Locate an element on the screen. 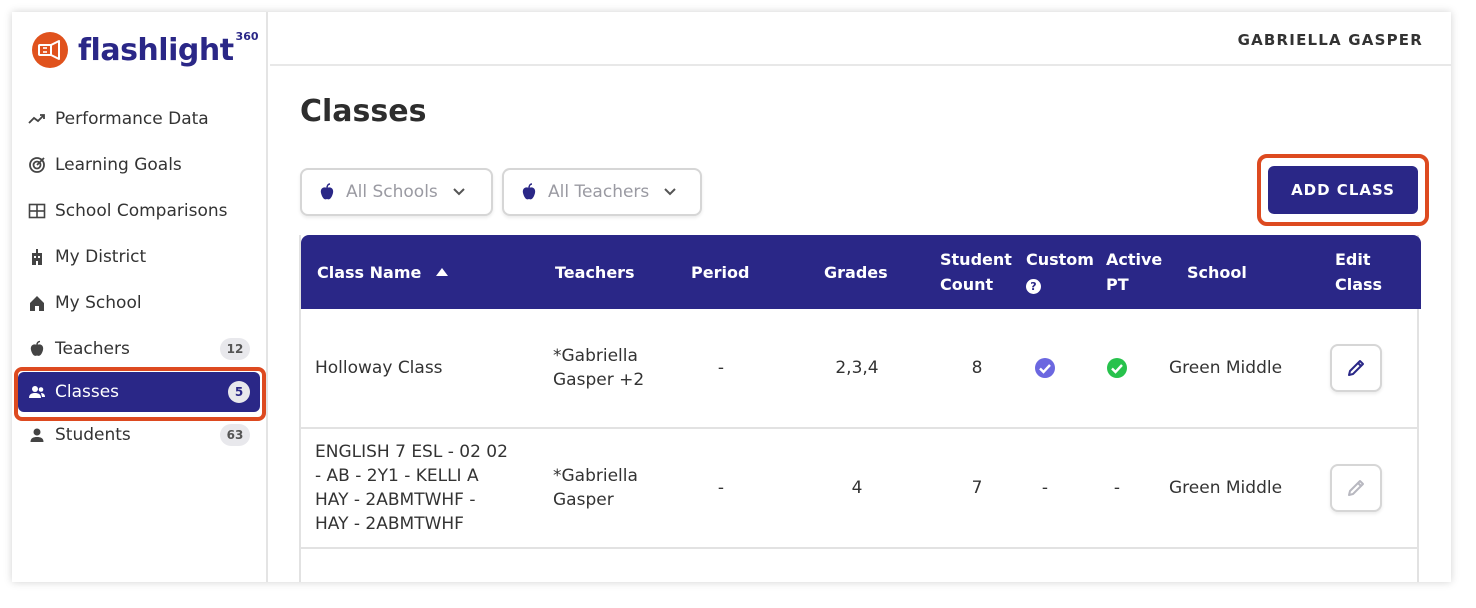 This screenshot has height=608, width=1476. highlight-outline: ADD CLASS is located at coordinates (1343, 190).